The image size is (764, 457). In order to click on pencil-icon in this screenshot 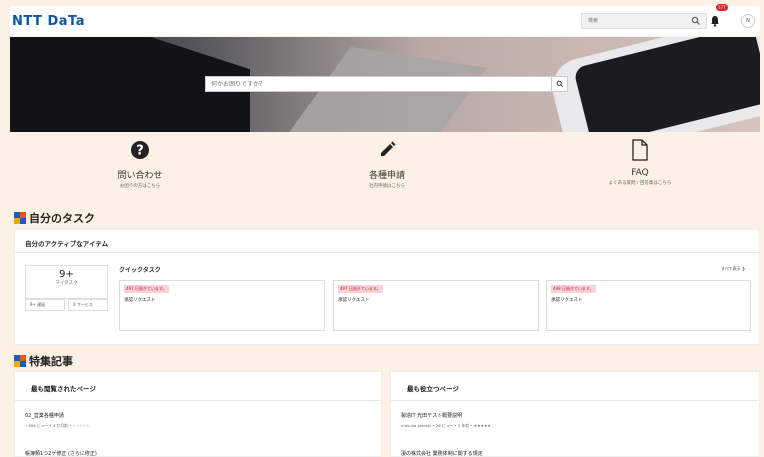, I will do `click(388, 148)`.